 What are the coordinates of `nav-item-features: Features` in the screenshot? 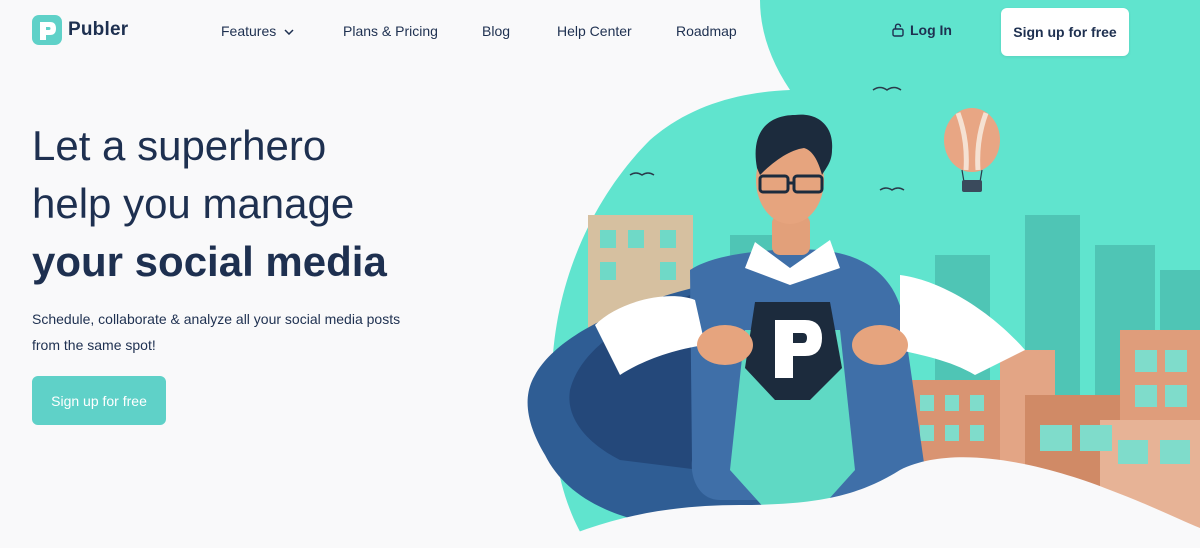 It's located at (257, 31).